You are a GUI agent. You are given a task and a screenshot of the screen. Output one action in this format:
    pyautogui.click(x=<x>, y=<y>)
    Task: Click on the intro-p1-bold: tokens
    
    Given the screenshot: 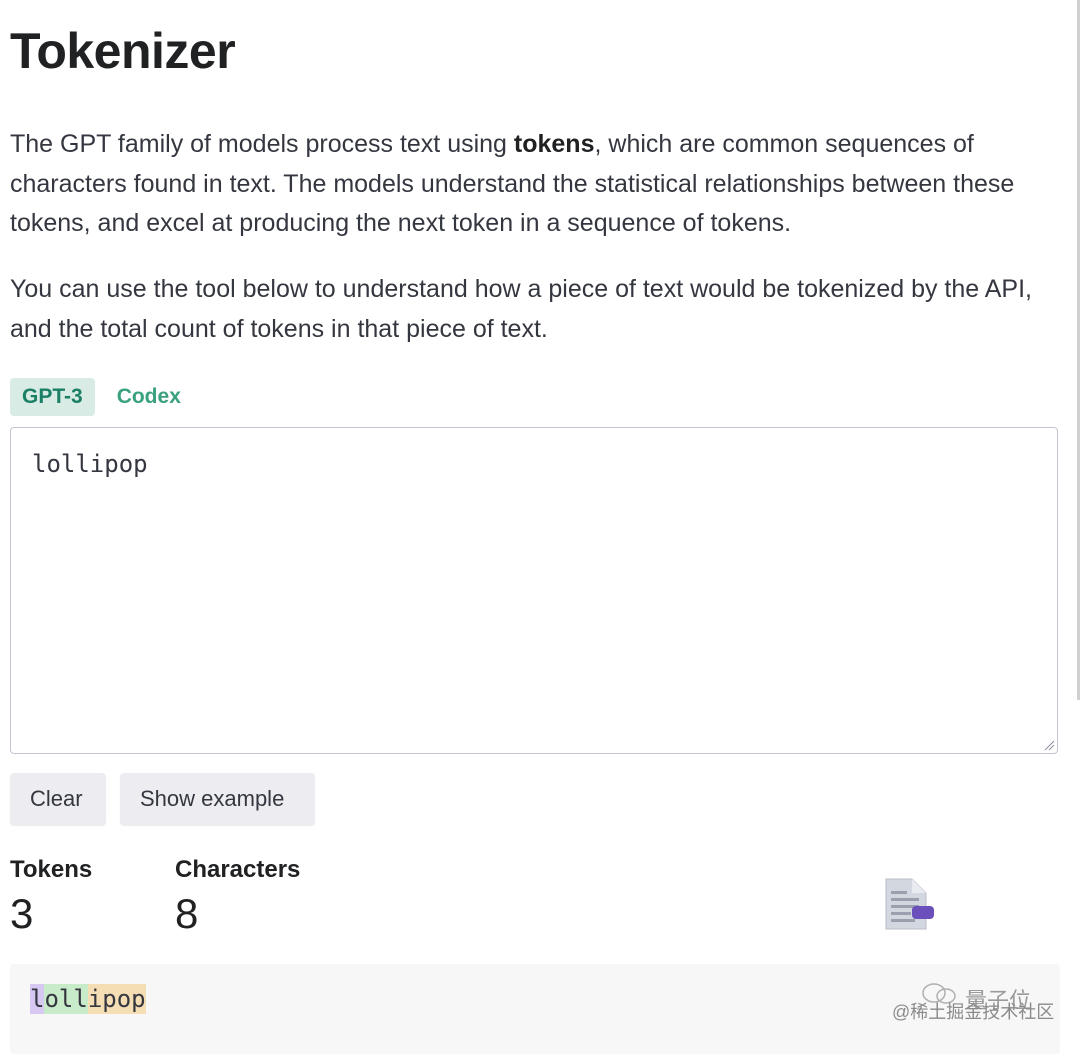 What is the action you would take?
    pyautogui.click(x=554, y=144)
    